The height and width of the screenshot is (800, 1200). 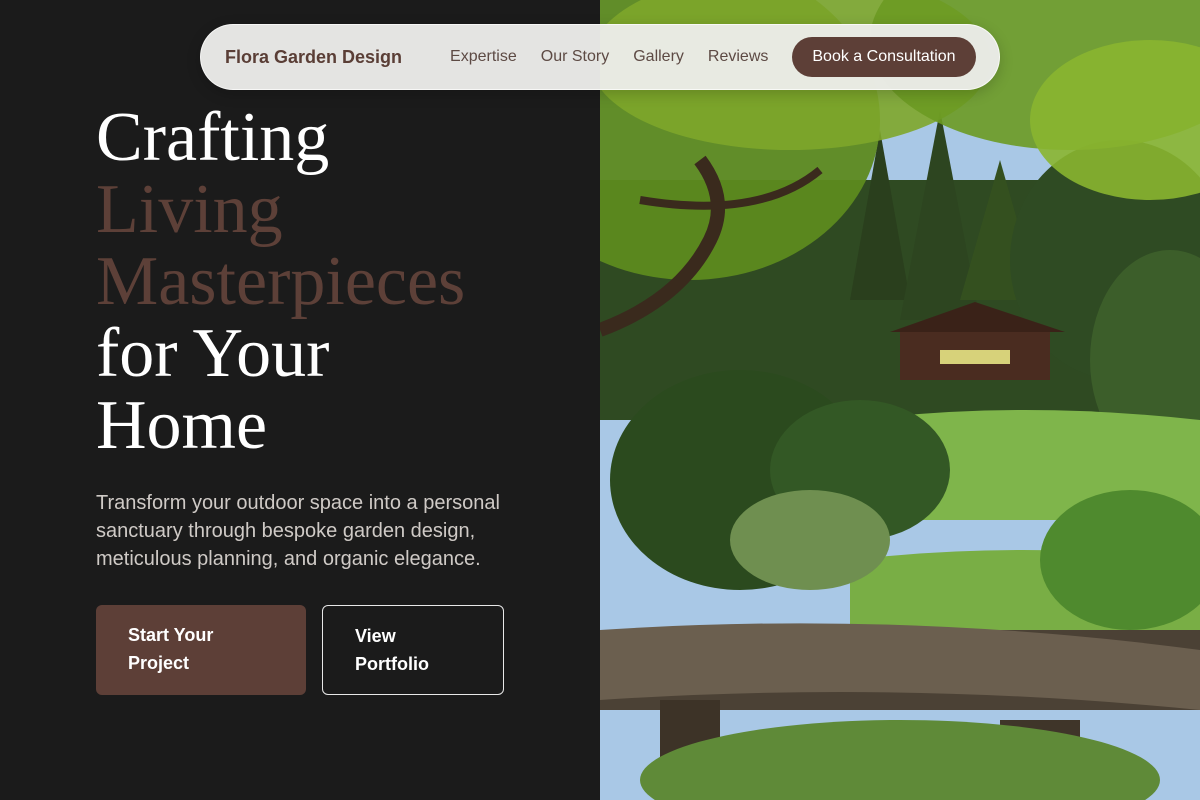 I want to click on nav-links: Expertise Our Story Gallery Reviews, so click(x=609, y=57).